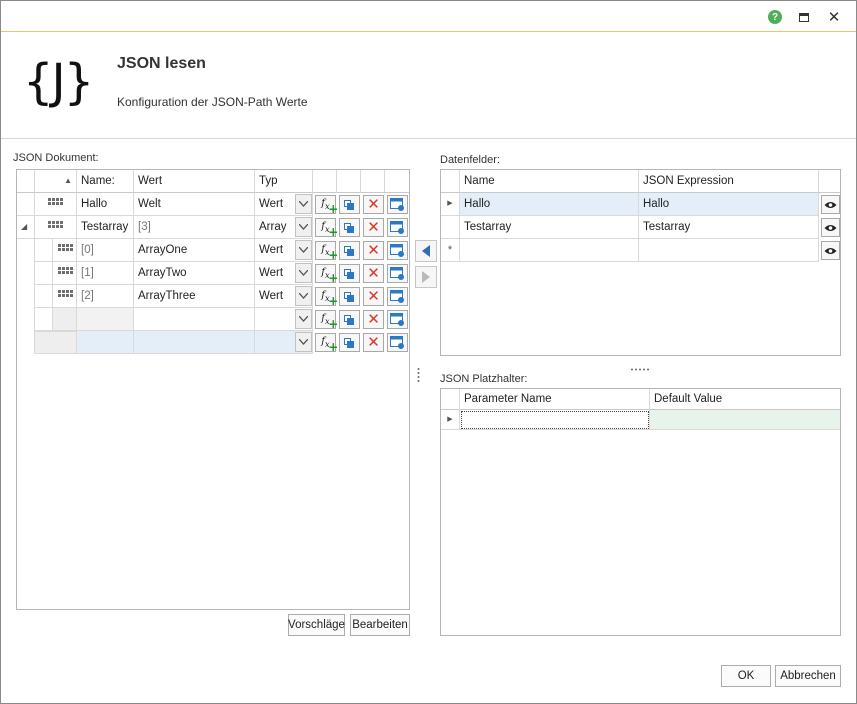 The width and height of the screenshot is (857, 704). Describe the element at coordinates (549, 204) in the screenshot. I see `data-field-name: Hallo` at that location.